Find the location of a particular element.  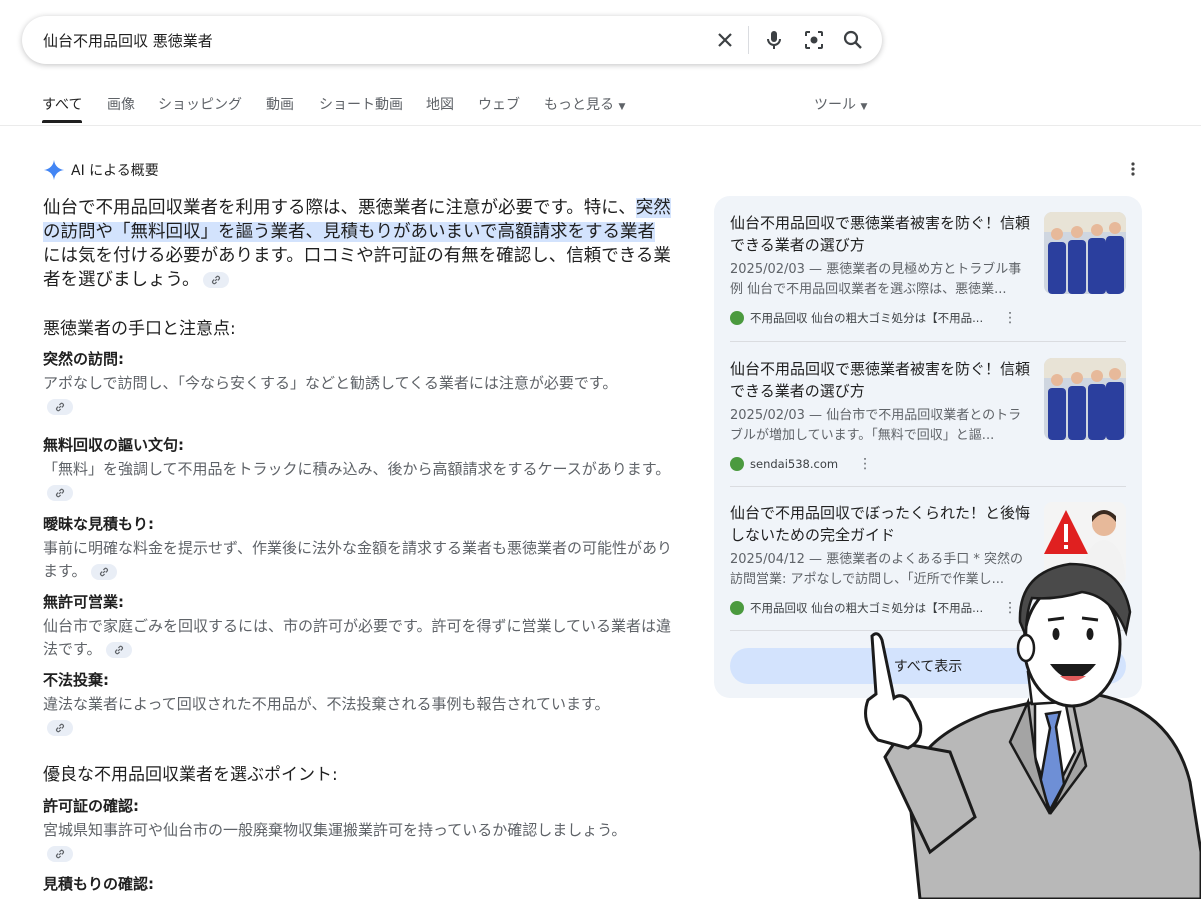

search-icon is located at coordinates (853, 40).